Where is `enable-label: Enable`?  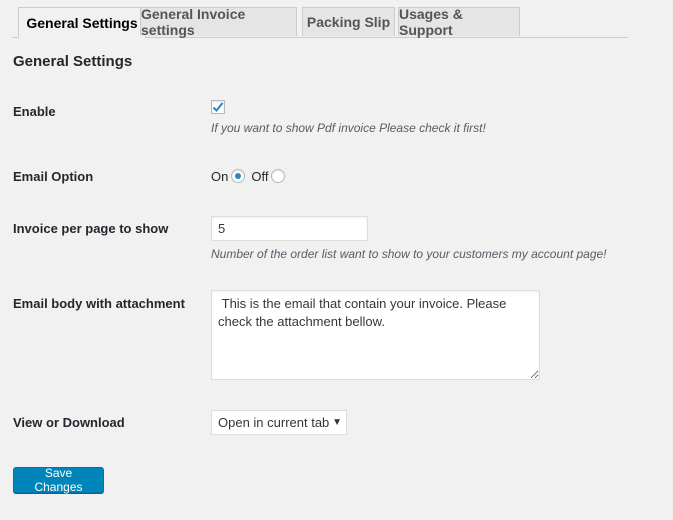
enable-label: Enable is located at coordinates (34, 111).